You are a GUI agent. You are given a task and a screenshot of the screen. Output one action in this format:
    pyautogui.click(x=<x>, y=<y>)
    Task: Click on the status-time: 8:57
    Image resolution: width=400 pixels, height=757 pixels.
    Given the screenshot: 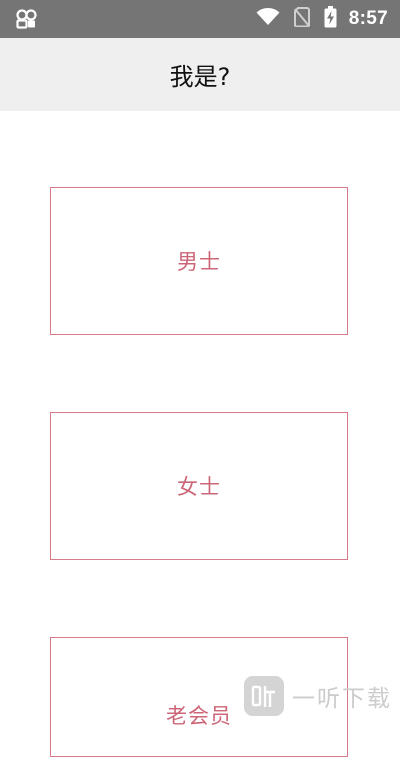 What is the action you would take?
    pyautogui.click(x=368, y=18)
    